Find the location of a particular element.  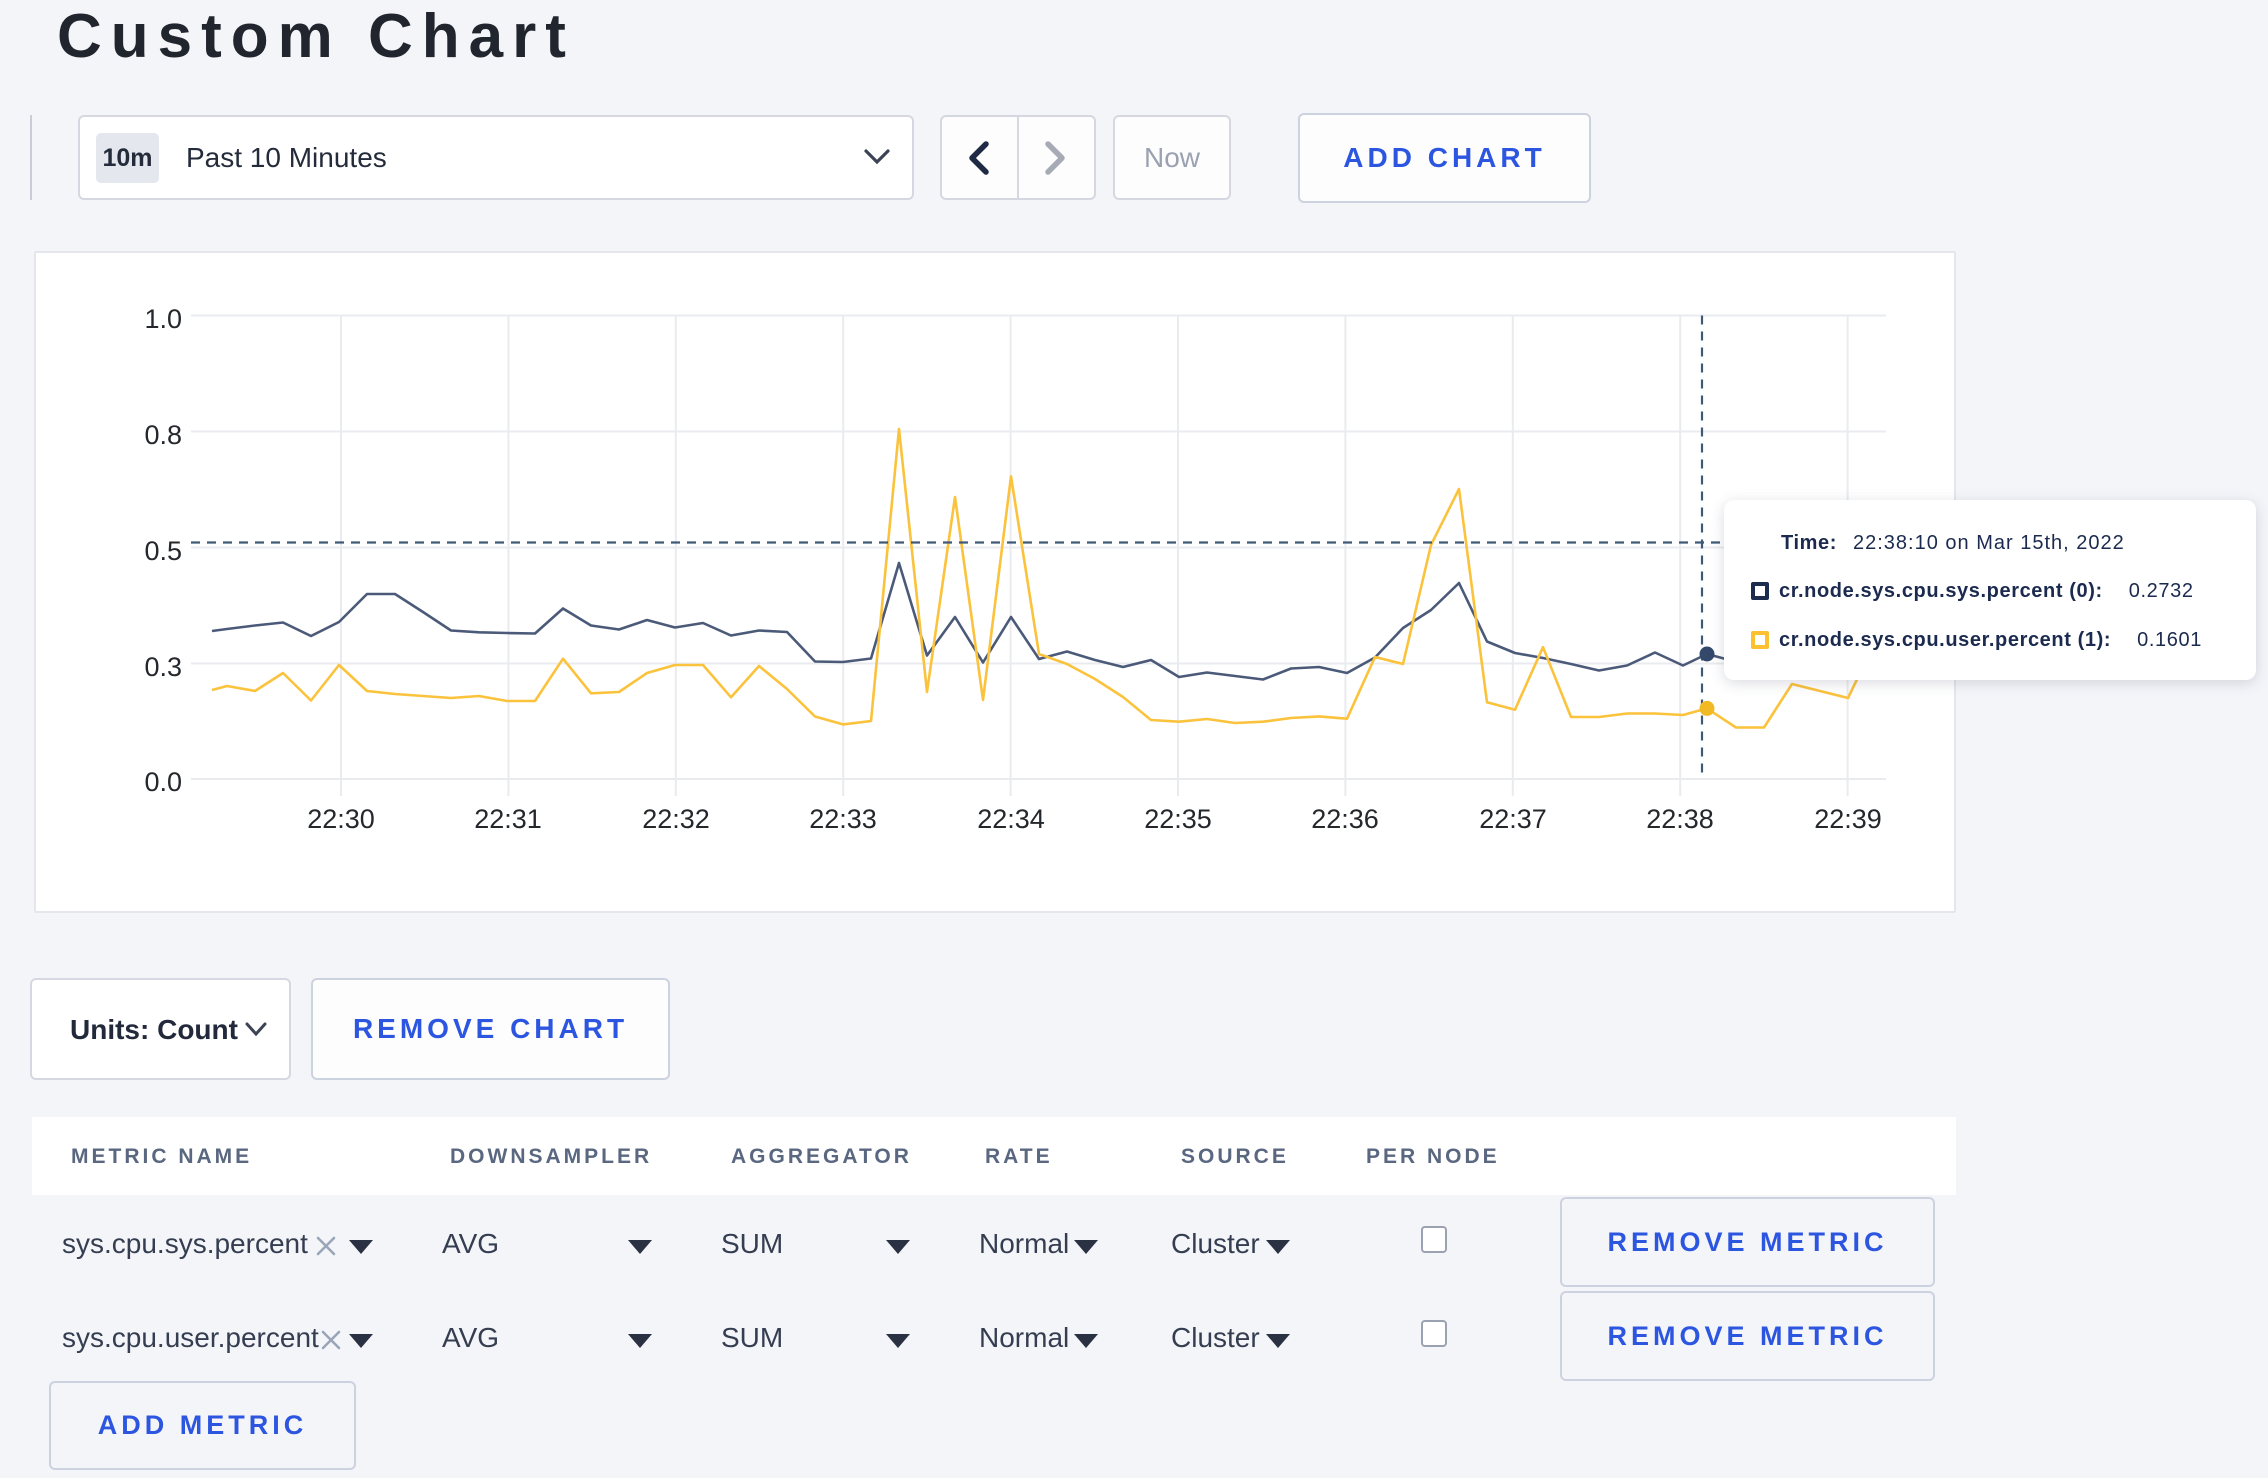

svg-text: 22:30 is located at coordinates (341, 819).